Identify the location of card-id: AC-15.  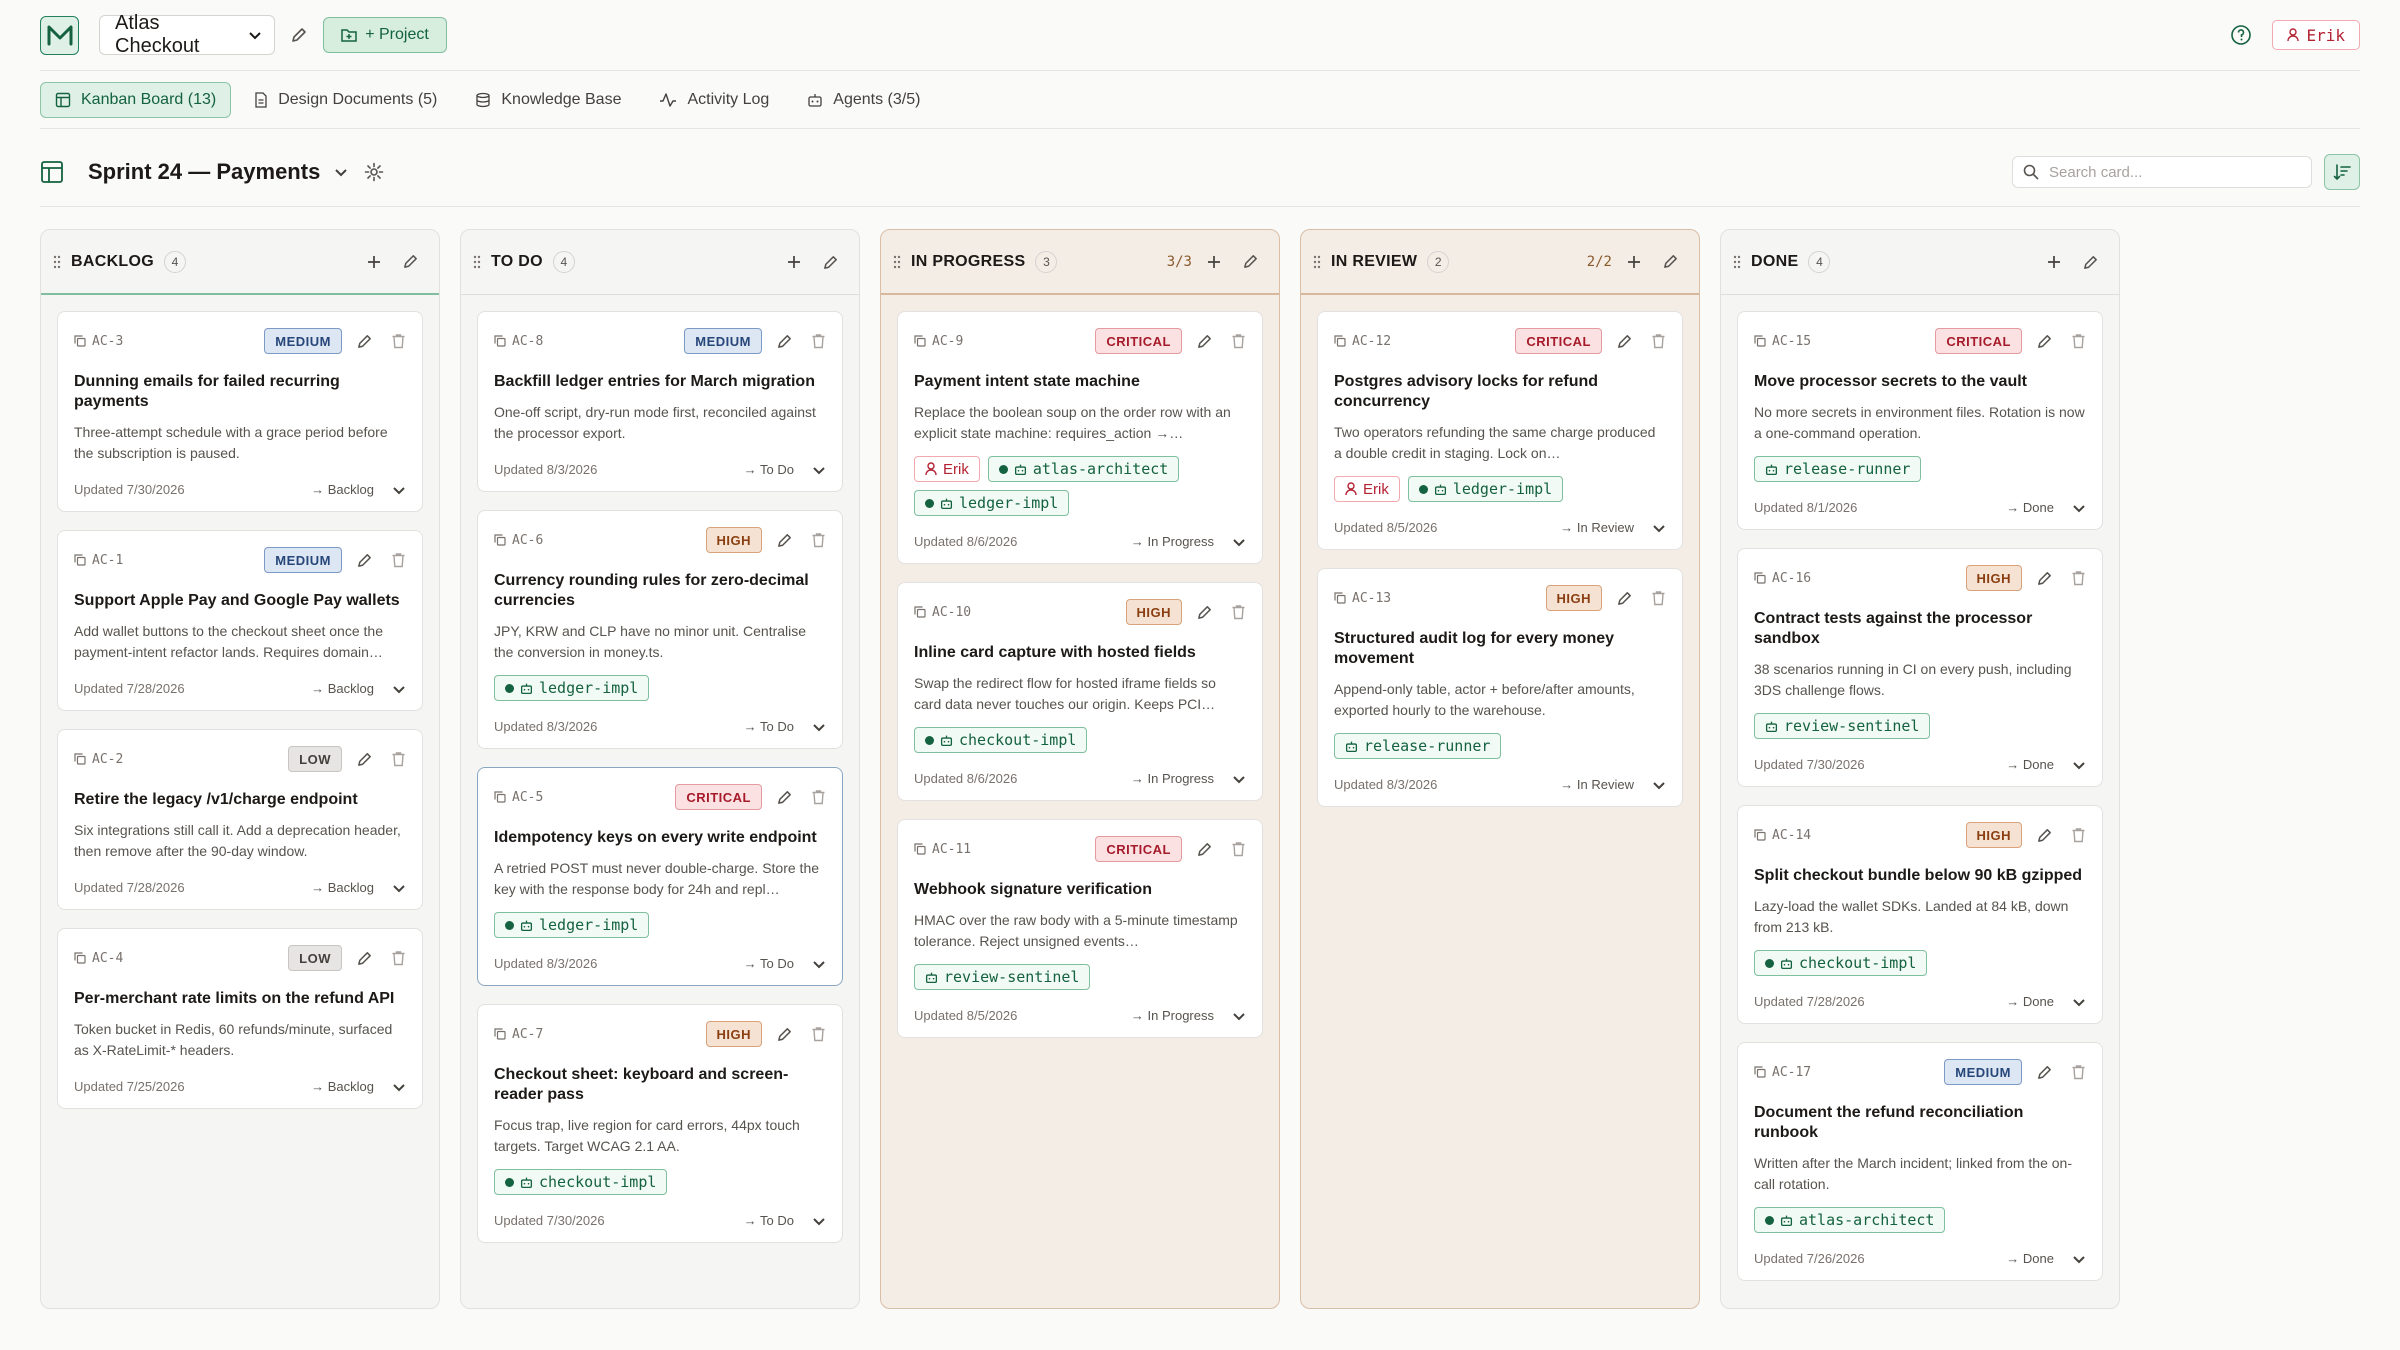
(1782, 341).